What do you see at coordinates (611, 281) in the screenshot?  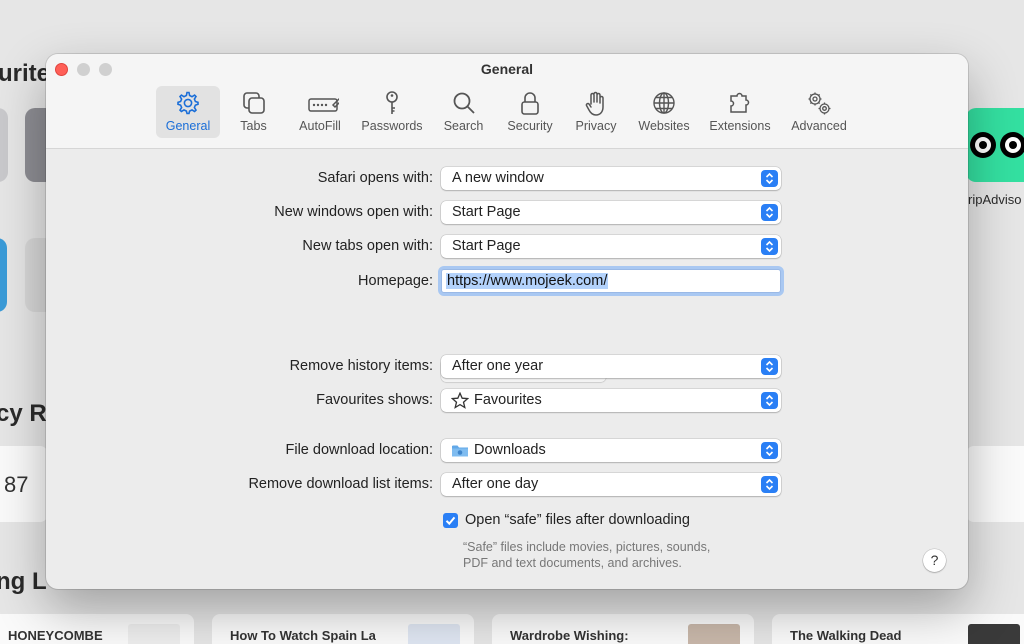 I see `homepage-field: https://www.mojeek.com/` at bounding box center [611, 281].